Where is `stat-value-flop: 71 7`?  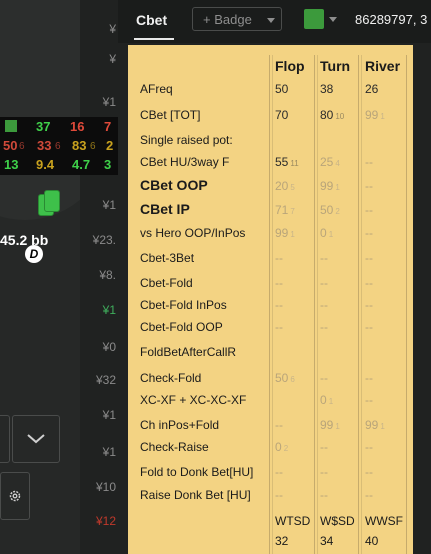
stat-value-flop: 71 7 is located at coordinates (285, 210).